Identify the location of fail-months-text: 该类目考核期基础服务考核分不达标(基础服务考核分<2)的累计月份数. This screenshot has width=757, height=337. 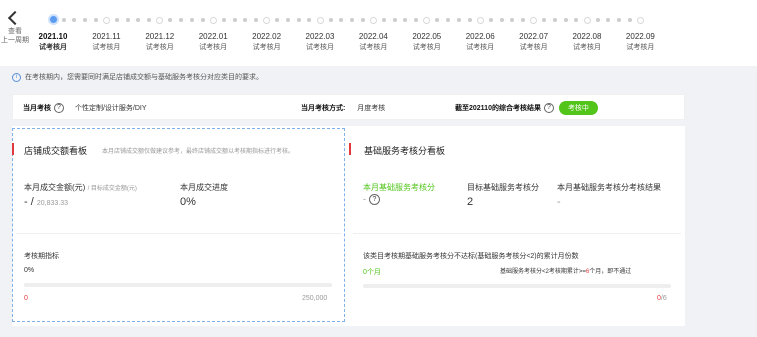
(471, 256).